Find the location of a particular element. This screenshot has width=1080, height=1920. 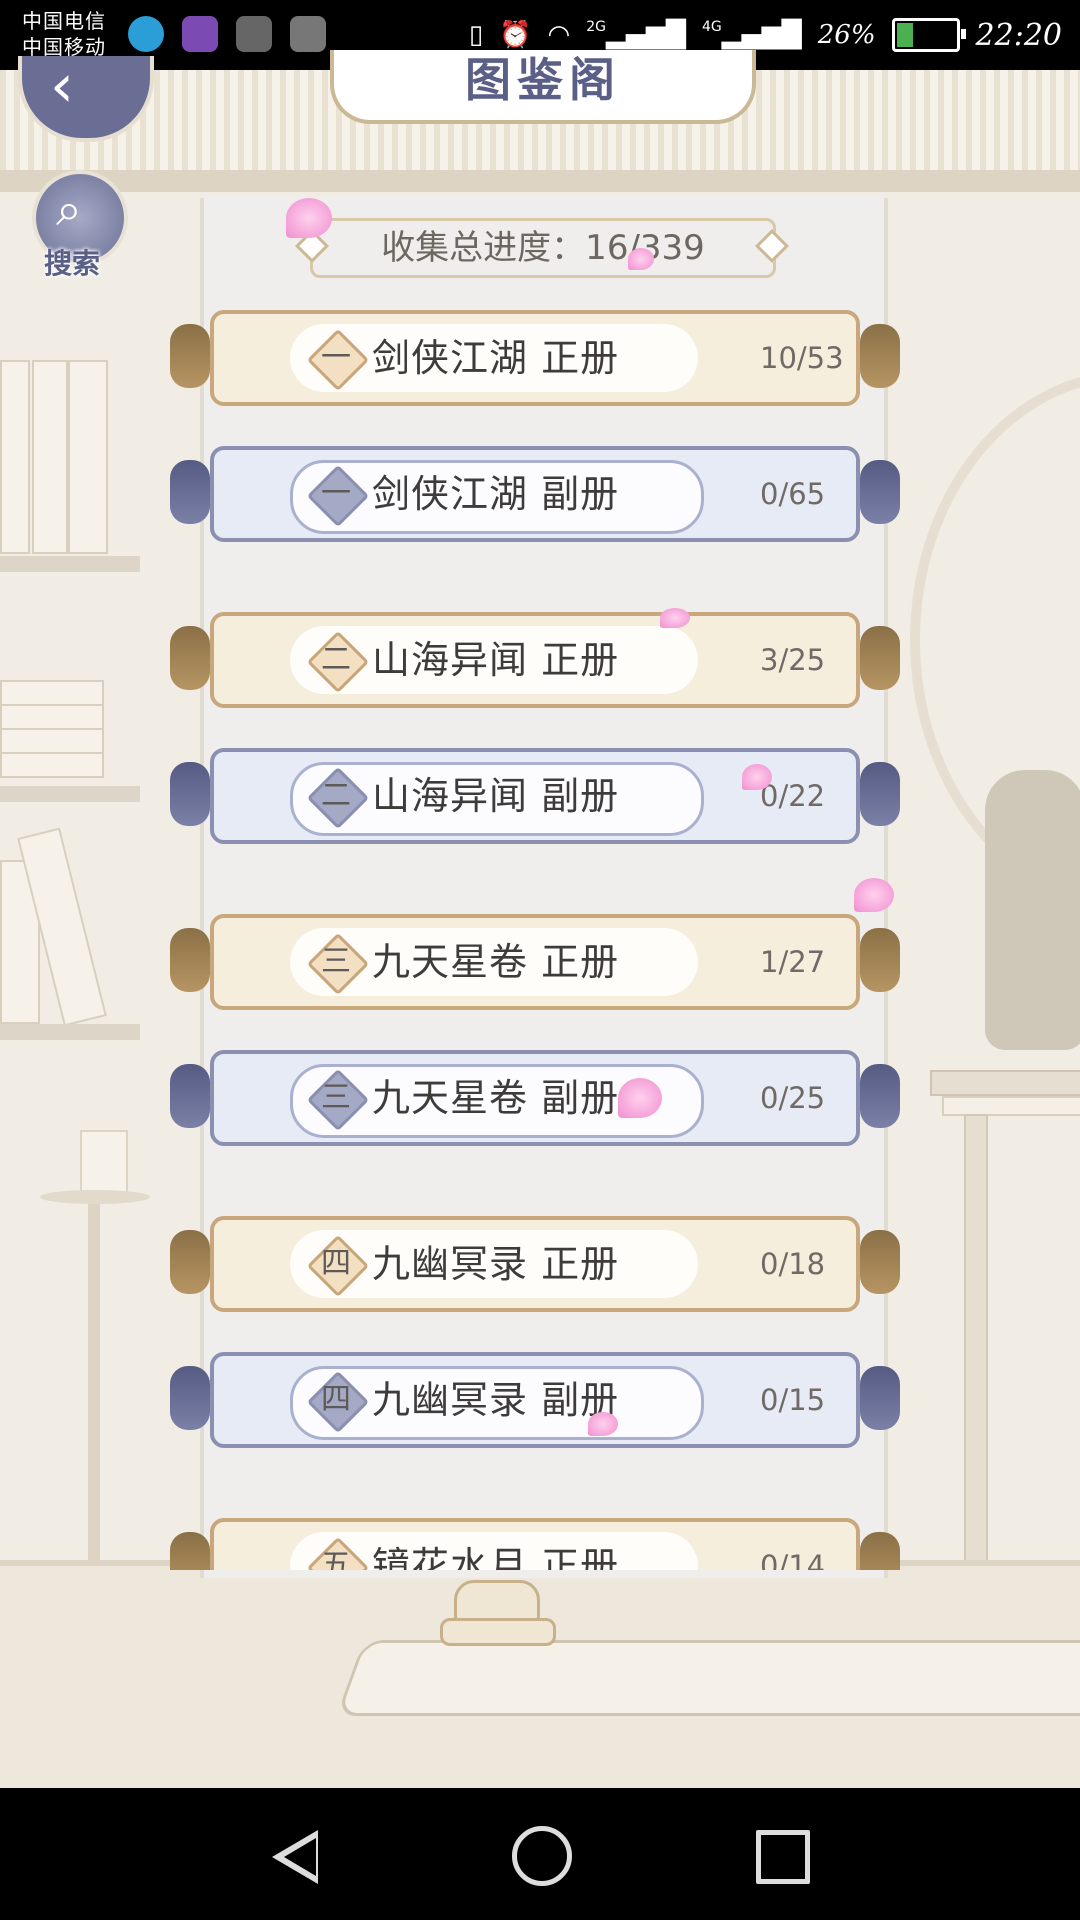

volume-scroll-main: 一剑侠江湖 正册 10/53 is located at coordinates (535, 358).